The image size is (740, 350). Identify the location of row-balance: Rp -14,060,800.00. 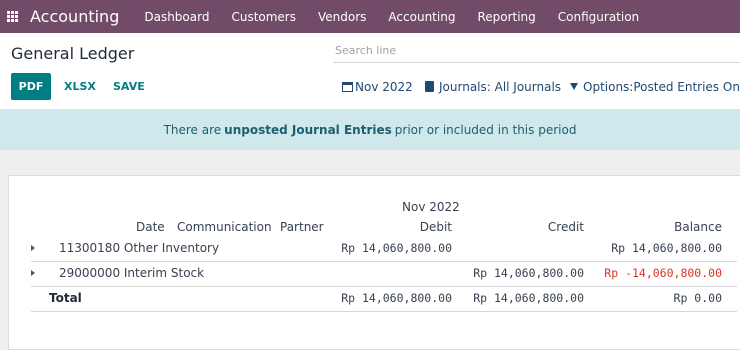
(663, 273).